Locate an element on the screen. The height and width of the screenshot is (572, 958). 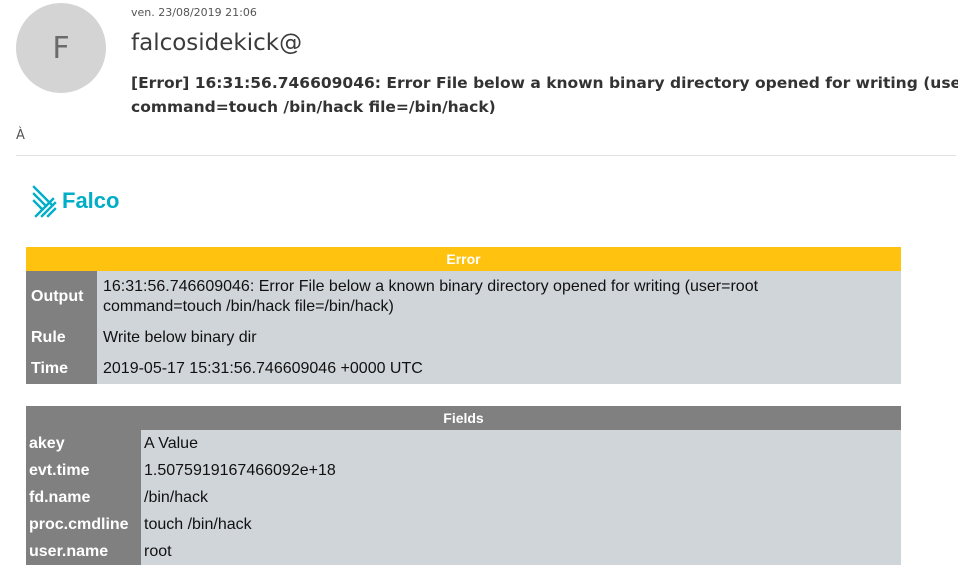
table-row: evt.time 1.5075919167466092e+18 is located at coordinates (463, 470).